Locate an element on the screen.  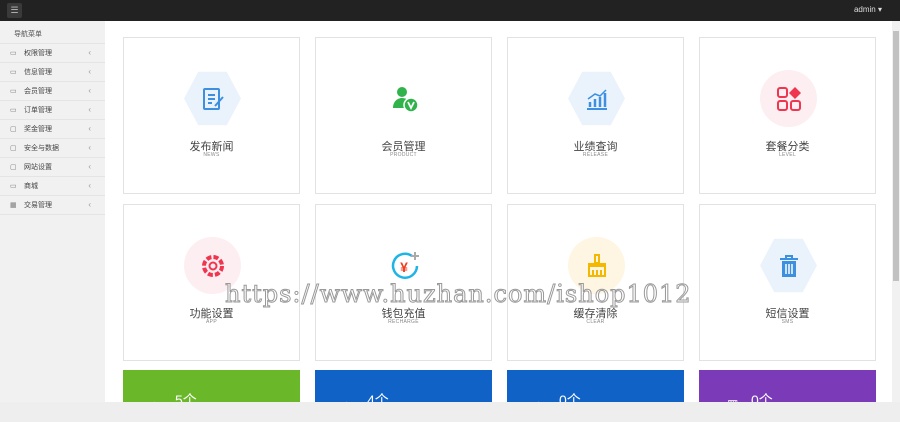
card-subtitle: RELEASE is located at coordinates (595, 155).